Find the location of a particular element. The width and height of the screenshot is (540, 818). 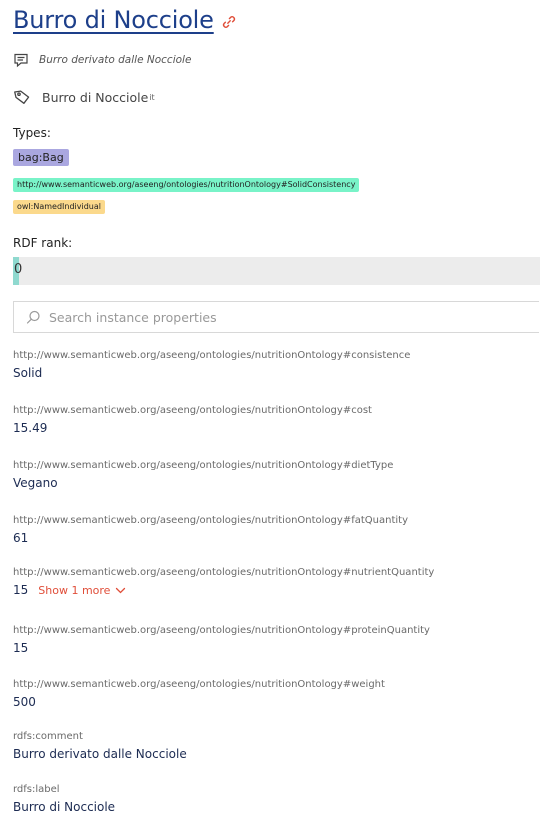

description-row: Burro derivato dalle Nocciole is located at coordinates (102, 60).